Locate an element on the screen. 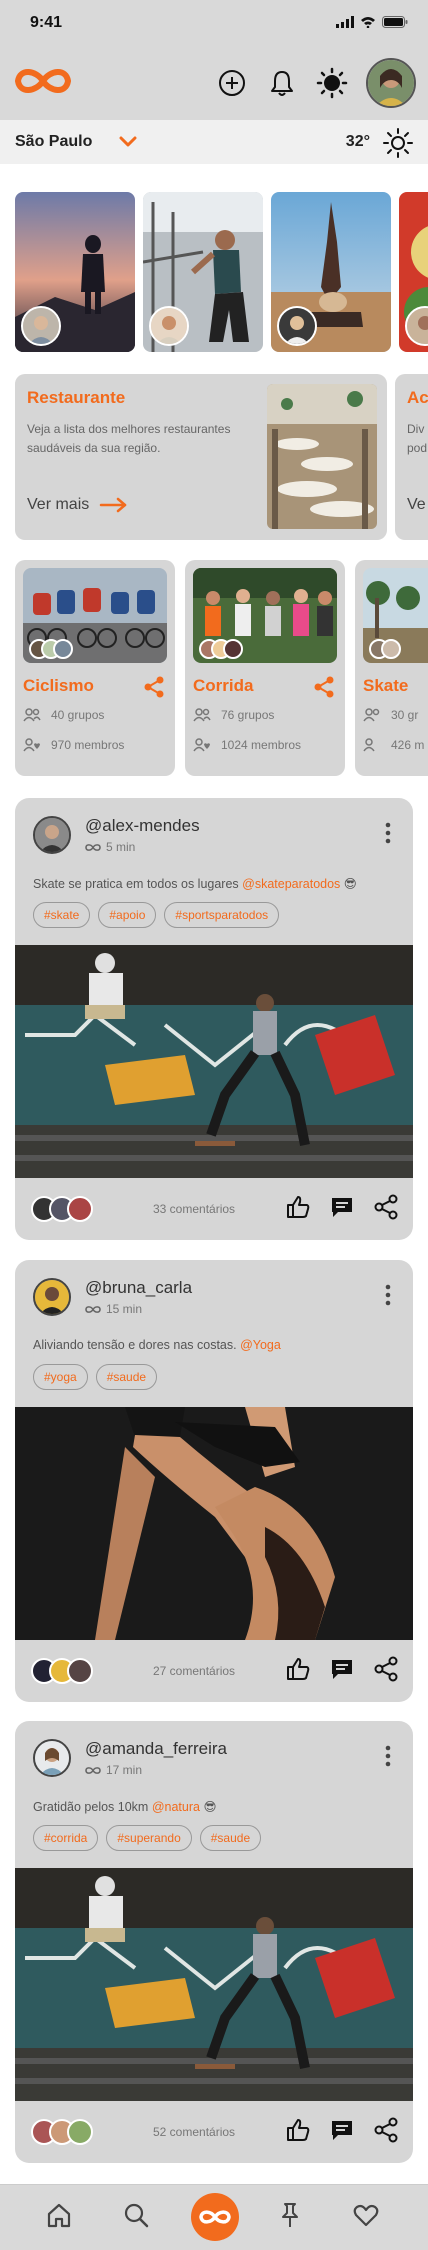  group-card-ciclismo: Ciclismo 40 grupos 970 membros is located at coordinates (95, 668).